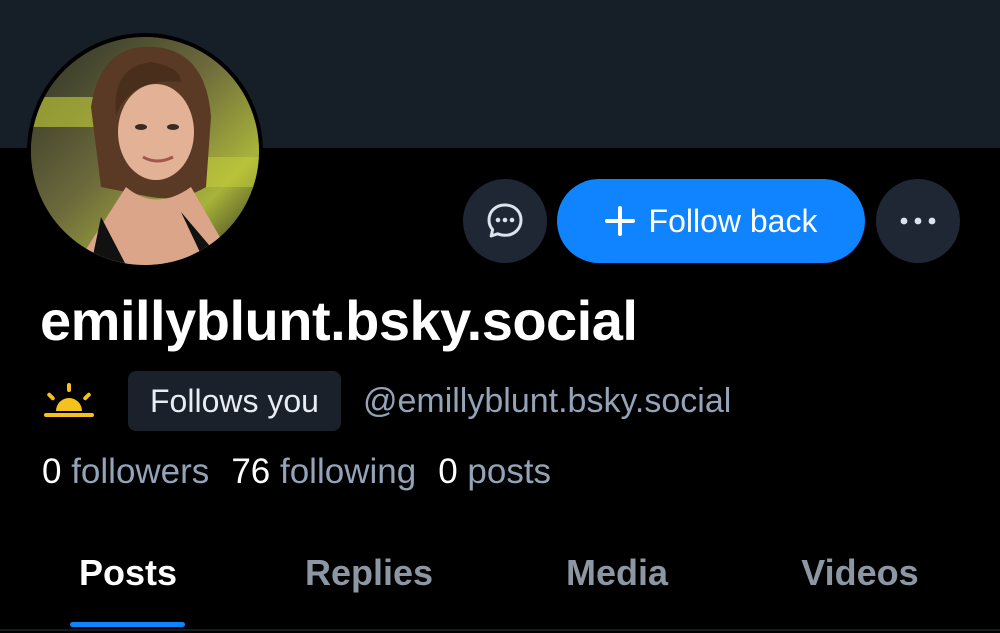 This screenshot has width=1000, height=633. I want to click on following-stat: 76 following, so click(323, 472).